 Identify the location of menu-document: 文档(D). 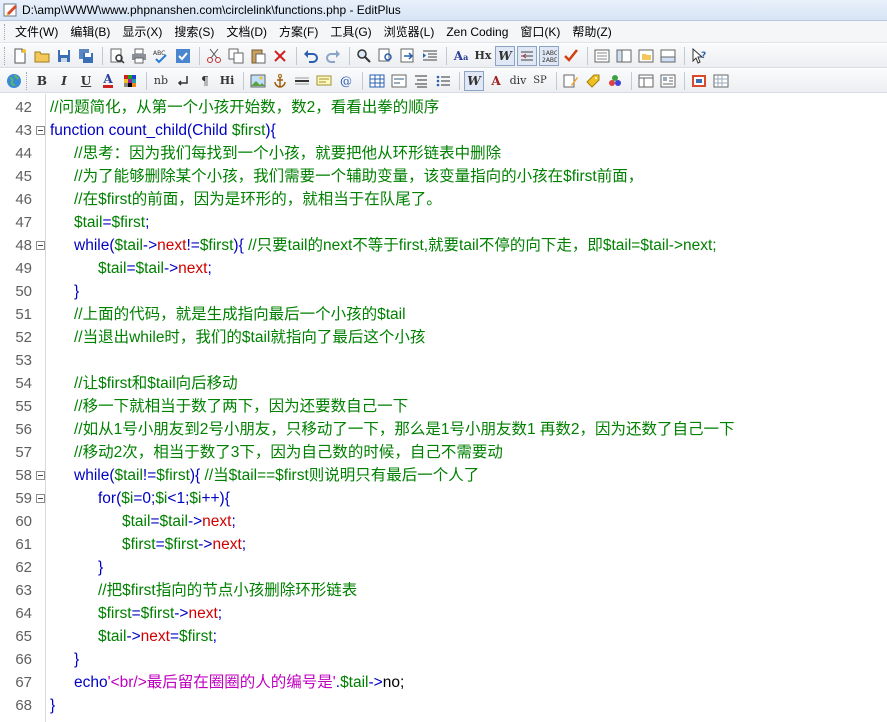
(246, 31).